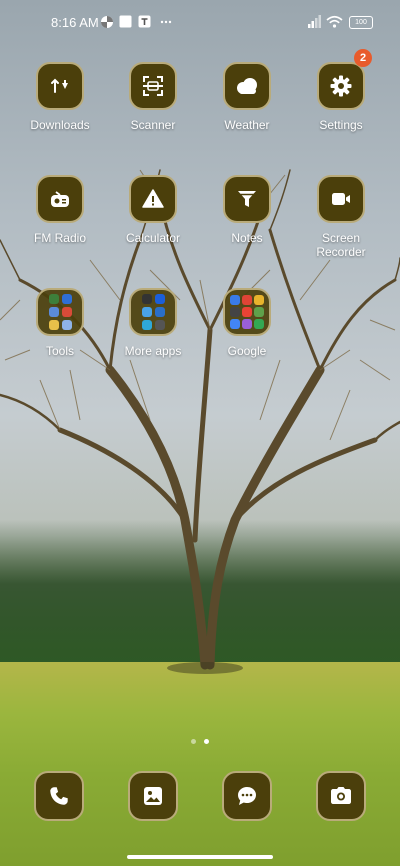 The height and width of the screenshot is (866, 400). What do you see at coordinates (200, 740) in the screenshot?
I see `page-indicator` at bounding box center [200, 740].